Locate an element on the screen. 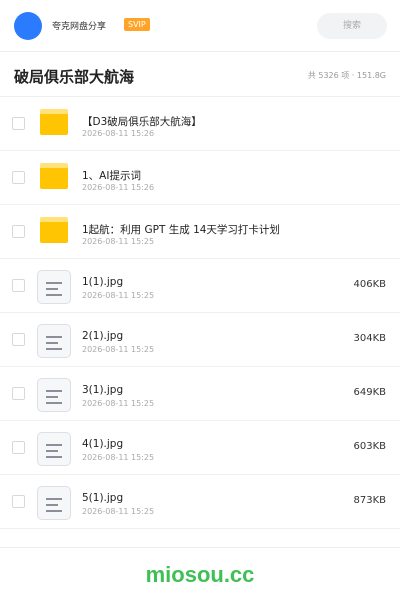 This screenshot has width=400, height=600. file-row: 2(1).jpg 2026-08-11 15:25 304KB is located at coordinates (200, 340).